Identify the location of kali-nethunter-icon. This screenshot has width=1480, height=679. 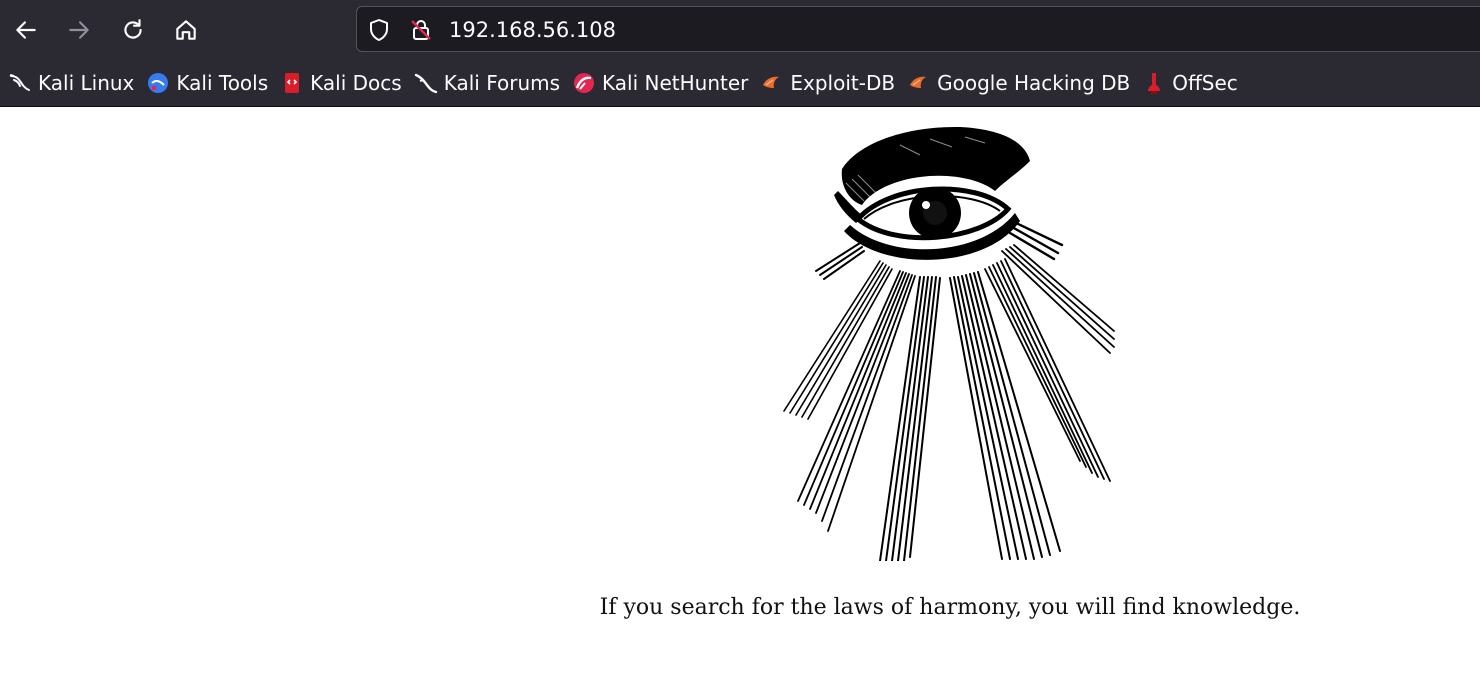
(584, 83).